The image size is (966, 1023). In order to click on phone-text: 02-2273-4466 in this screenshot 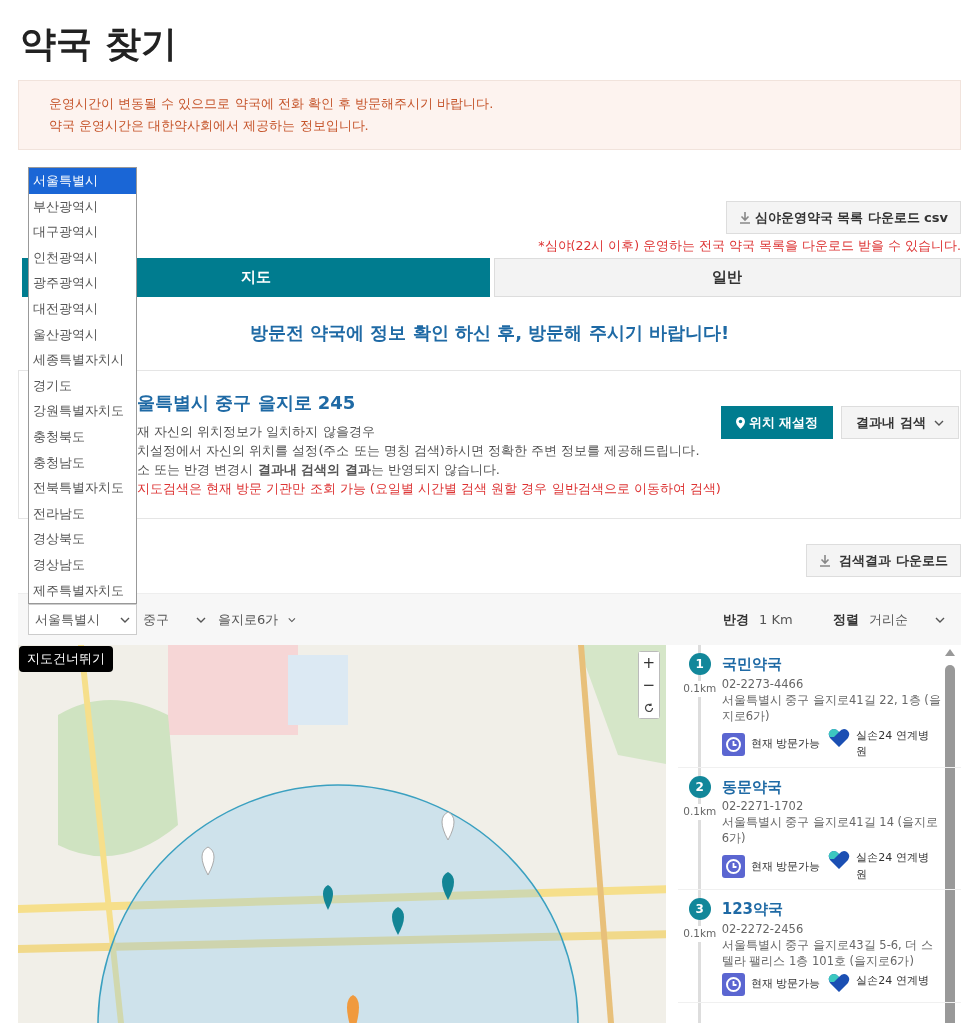, I will do `click(763, 683)`.